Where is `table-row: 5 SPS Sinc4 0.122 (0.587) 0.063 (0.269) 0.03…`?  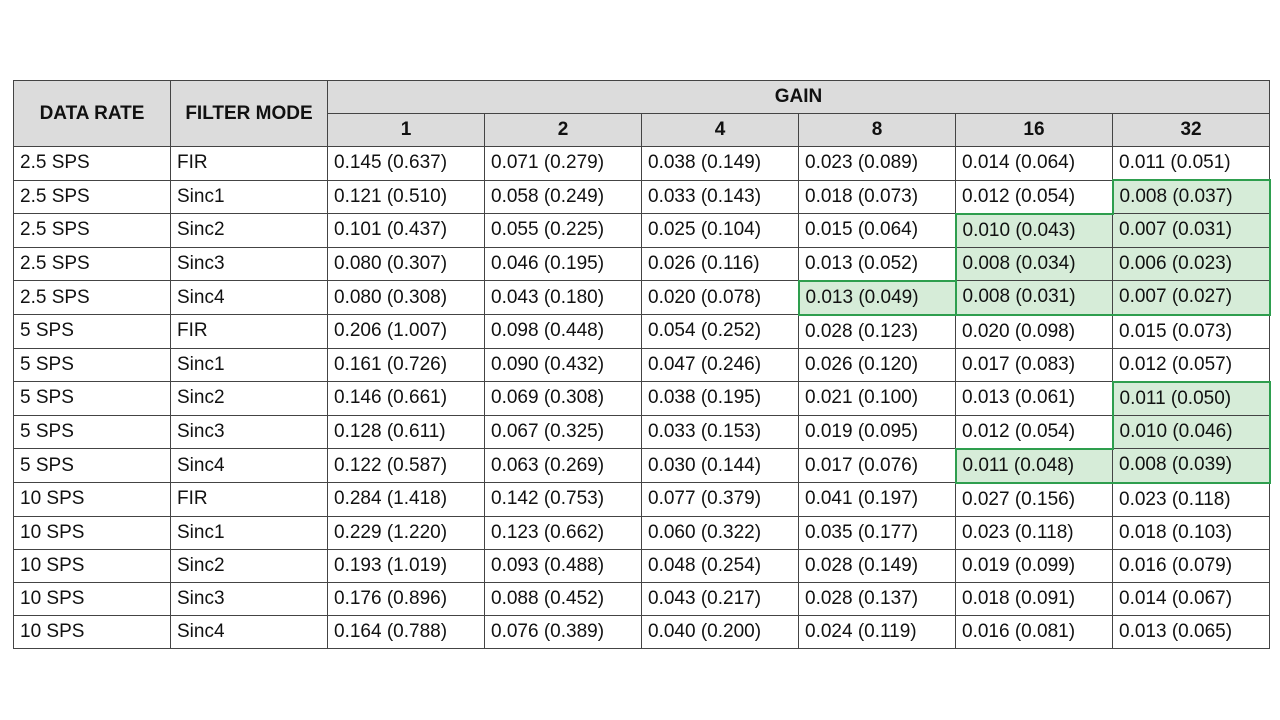 table-row: 5 SPS Sinc4 0.122 (0.587) 0.063 (0.269) 0.03… is located at coordinates (642, 465).